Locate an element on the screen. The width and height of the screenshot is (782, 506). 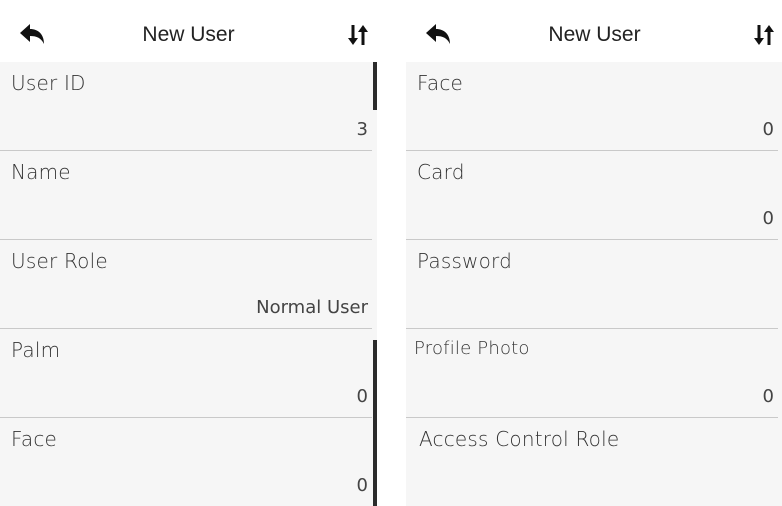
list-item-user-role: User Role Normal User is located at coordinates (186, 284).